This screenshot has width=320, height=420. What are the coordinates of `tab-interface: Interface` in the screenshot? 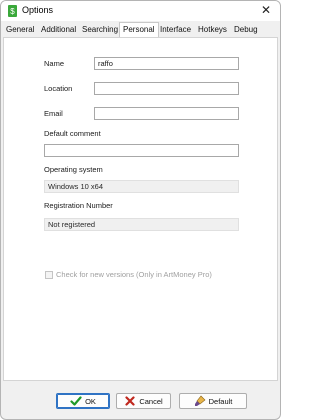 It's located at (175, 29).